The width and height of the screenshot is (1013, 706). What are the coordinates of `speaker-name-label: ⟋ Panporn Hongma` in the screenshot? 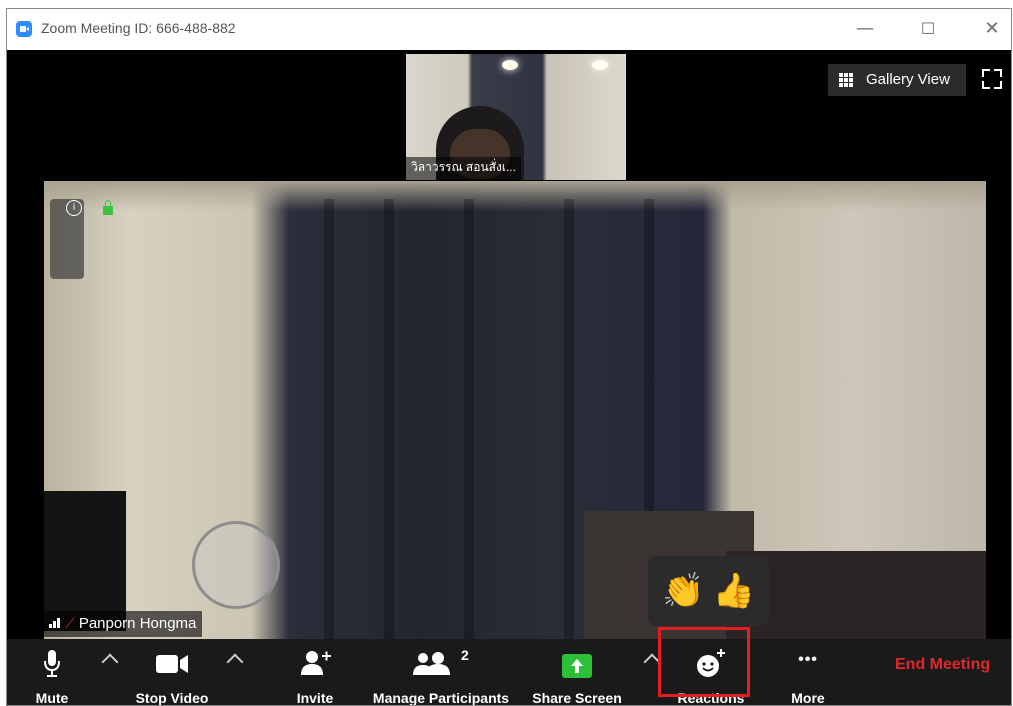 It's located at (123, 624).